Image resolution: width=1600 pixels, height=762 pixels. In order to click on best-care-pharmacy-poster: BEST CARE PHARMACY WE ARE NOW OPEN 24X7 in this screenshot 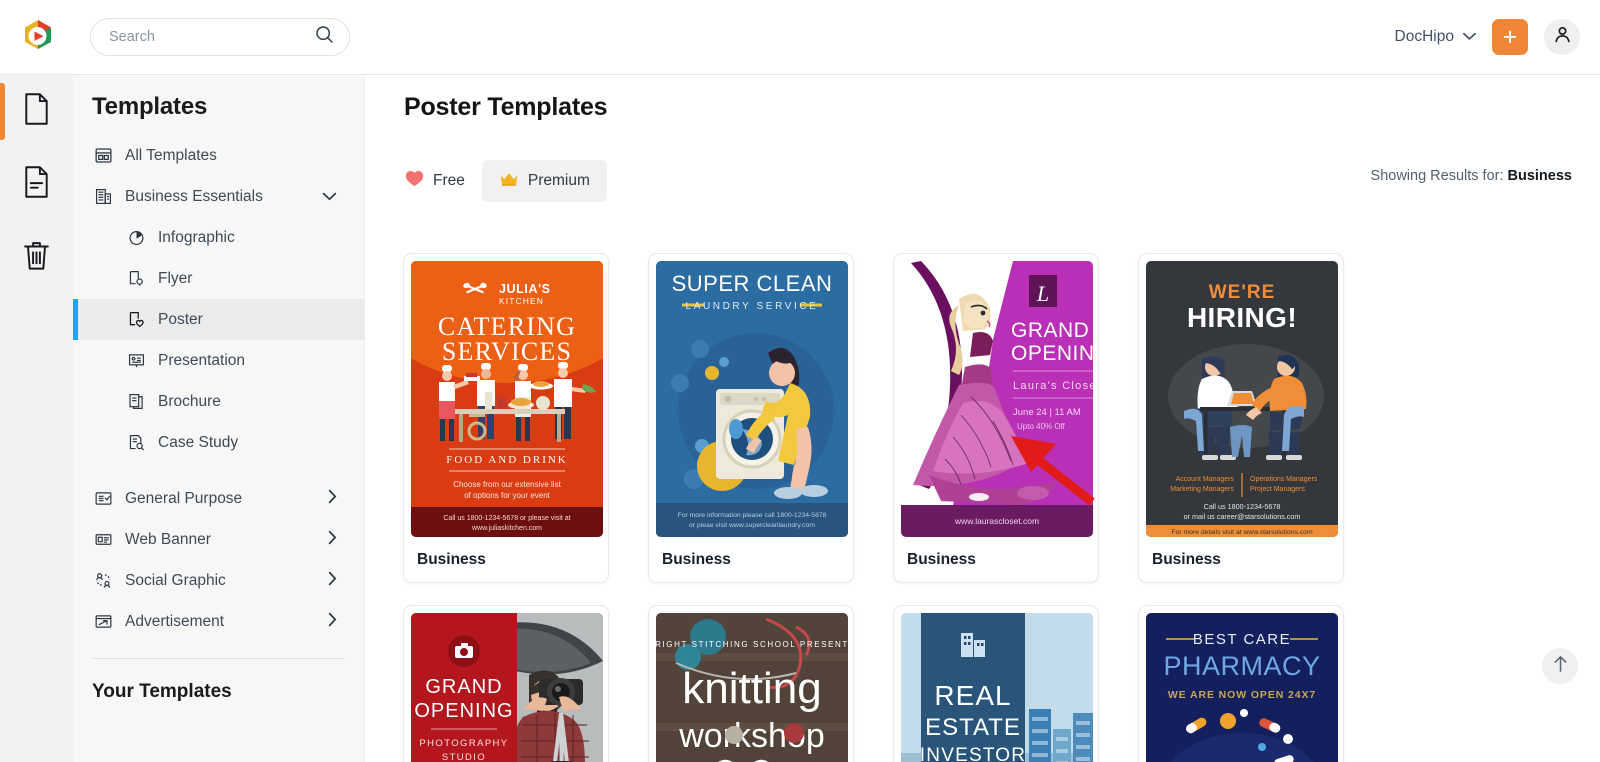, I will do `click(1242, 687)`.